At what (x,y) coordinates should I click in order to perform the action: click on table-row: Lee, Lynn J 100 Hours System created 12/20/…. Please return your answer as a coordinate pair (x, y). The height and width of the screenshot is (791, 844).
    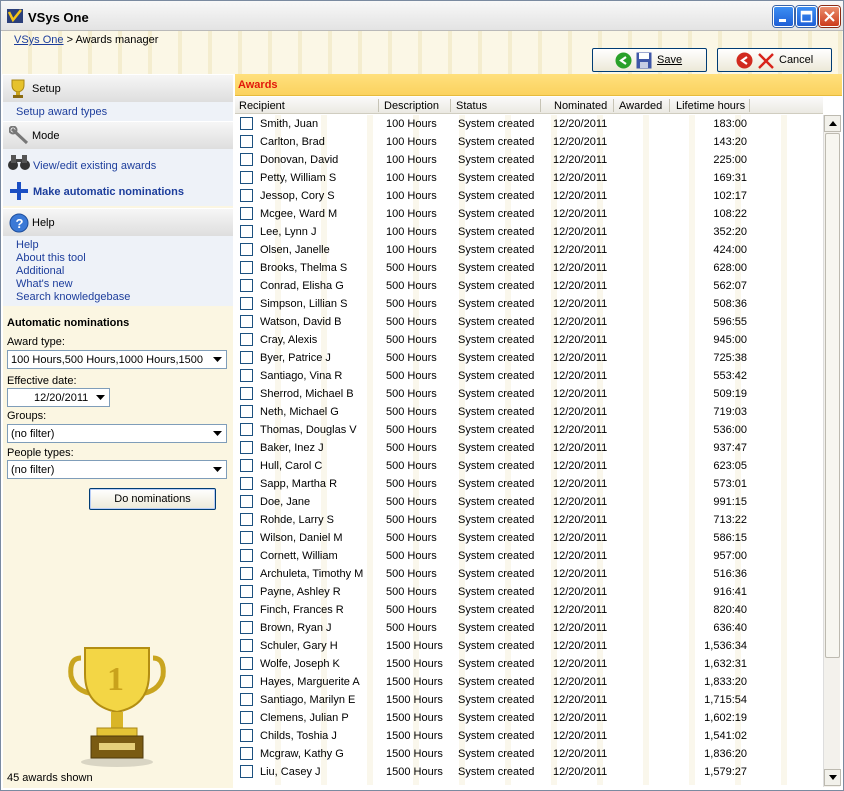
    Looking at the image, I should click on (529, 232).